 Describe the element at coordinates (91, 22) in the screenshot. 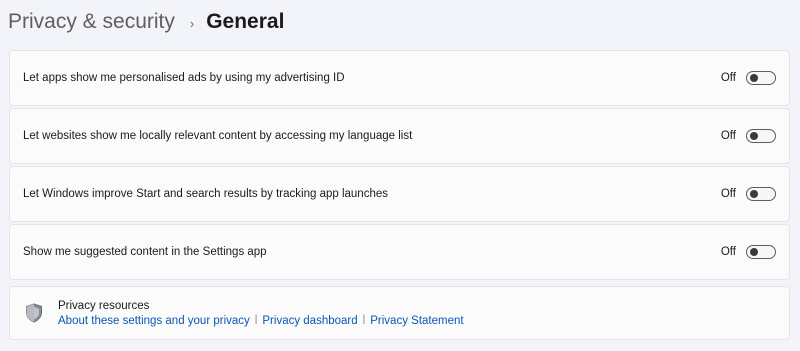

I see `breadcrumb-parent-privacy-security: Privacy & security` at that location.